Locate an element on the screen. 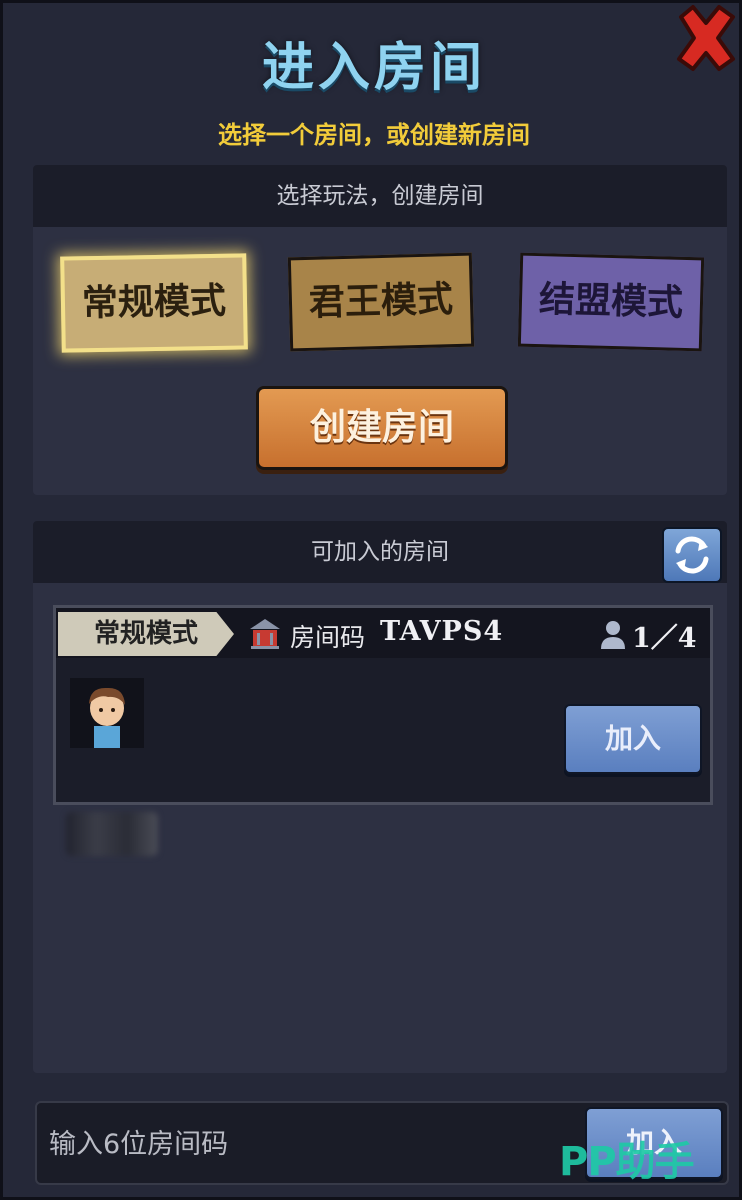  join-room-button: 加入 is located at coordinates (633, 739).